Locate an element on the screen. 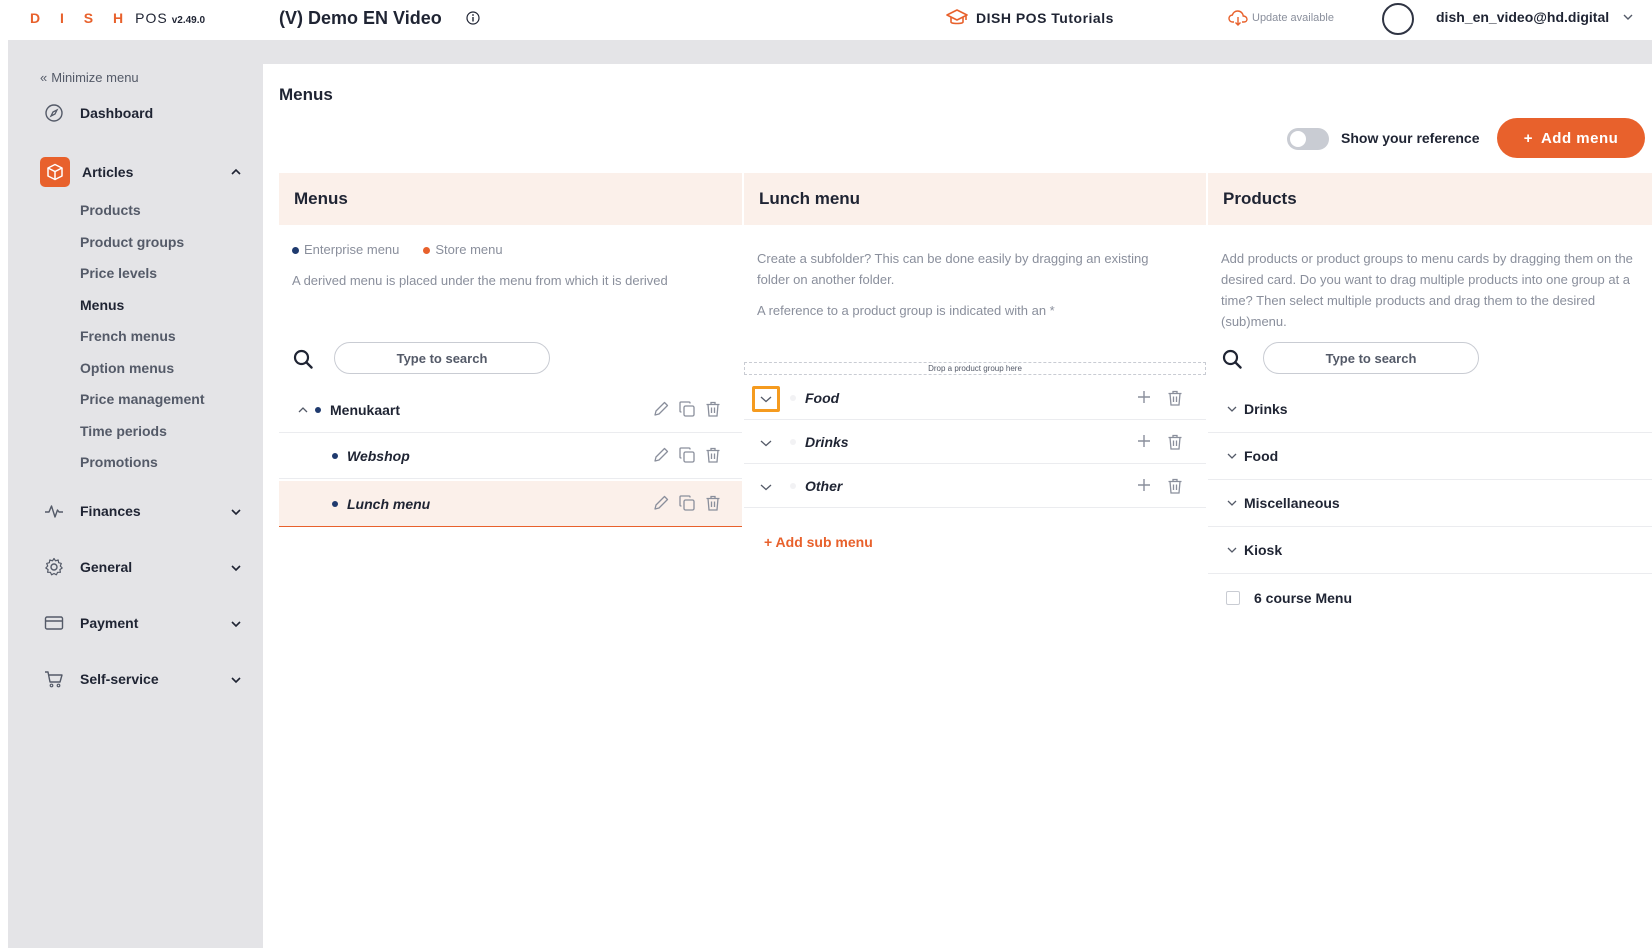 The height and width of the screenshot is (948, 1652). menu-label: Lunch menu is located at coordinates (389, 503).